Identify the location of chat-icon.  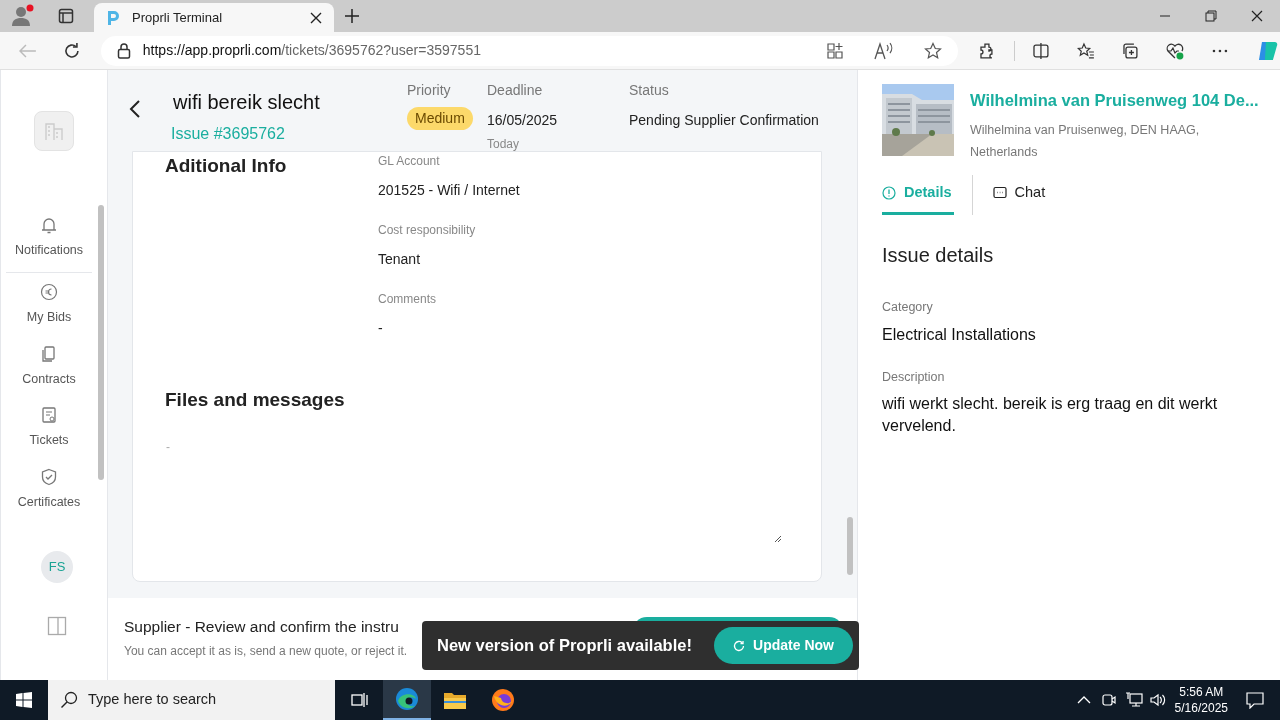
(999, 193).